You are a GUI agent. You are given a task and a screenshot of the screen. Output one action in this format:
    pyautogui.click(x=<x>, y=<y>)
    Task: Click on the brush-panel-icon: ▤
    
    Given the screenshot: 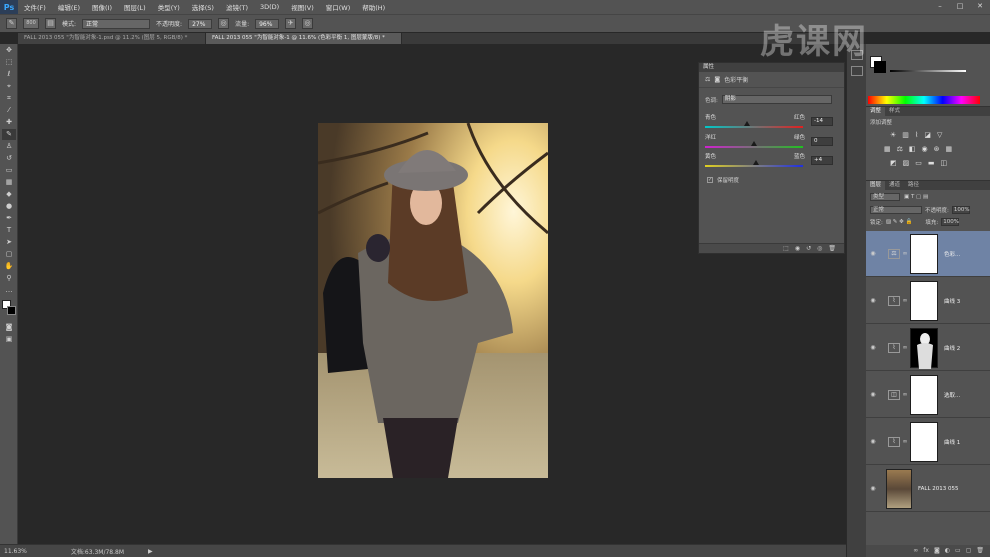 What is the action you would take?
    pyautogui.click(x=50, y=23)
    